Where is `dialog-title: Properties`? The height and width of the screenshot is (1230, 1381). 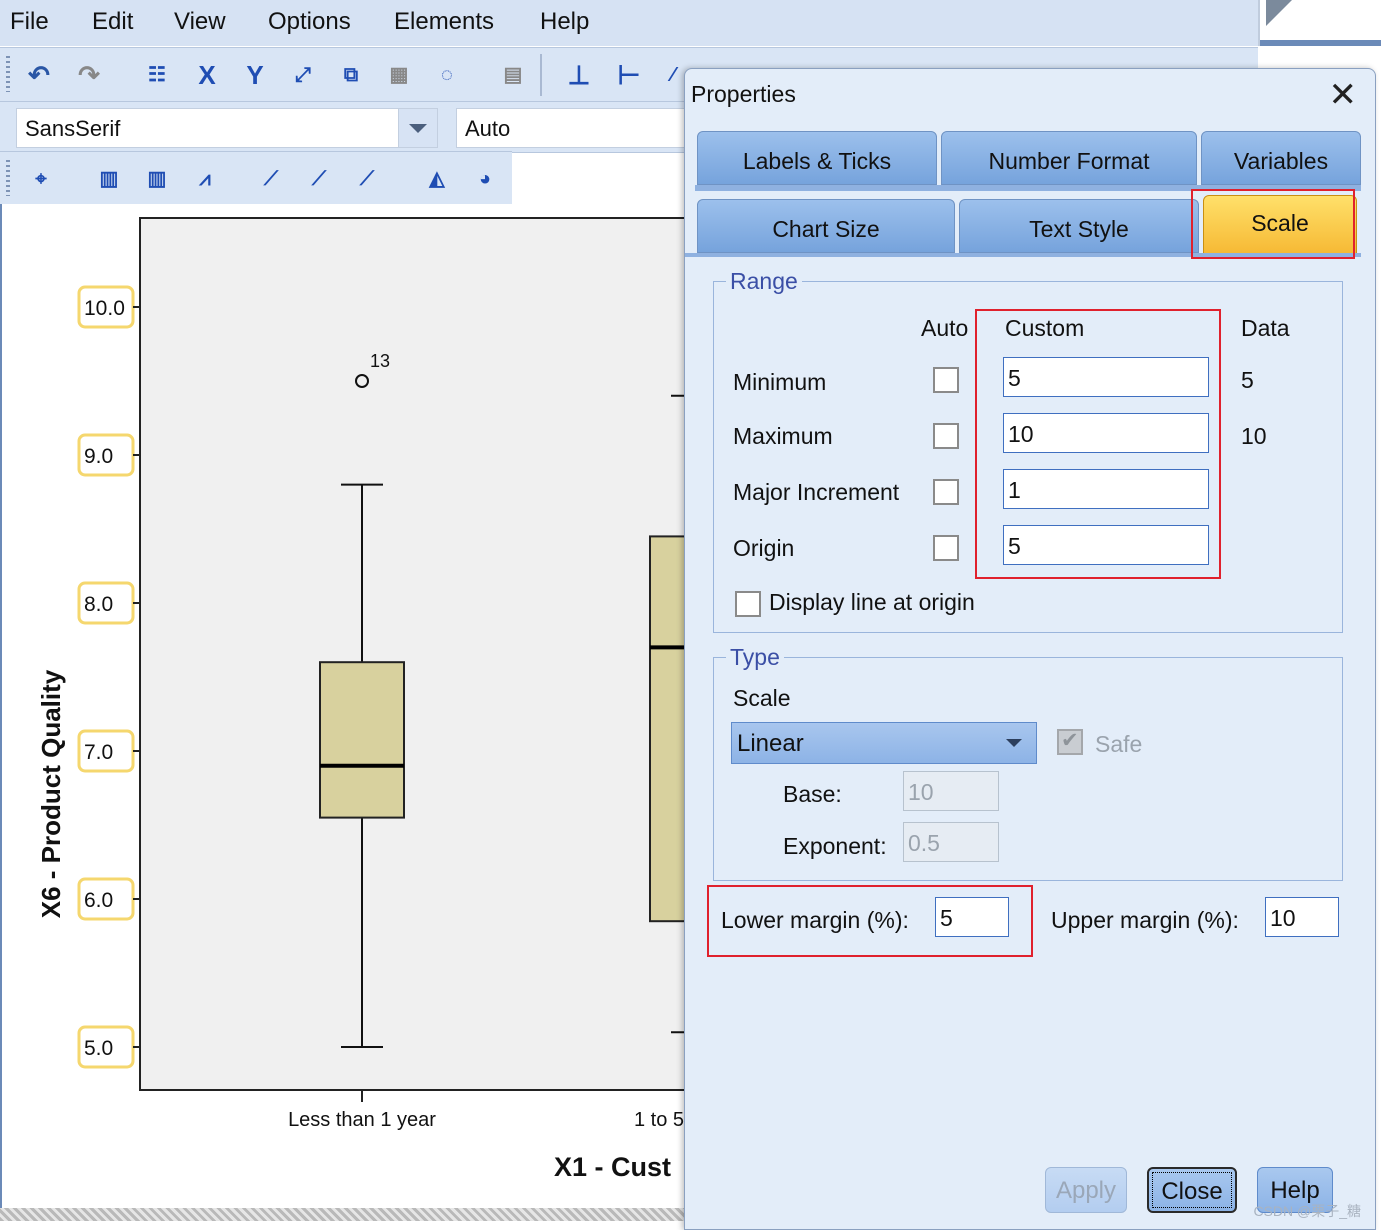 dialog-title: Properties is located at coordinates (743, 94).